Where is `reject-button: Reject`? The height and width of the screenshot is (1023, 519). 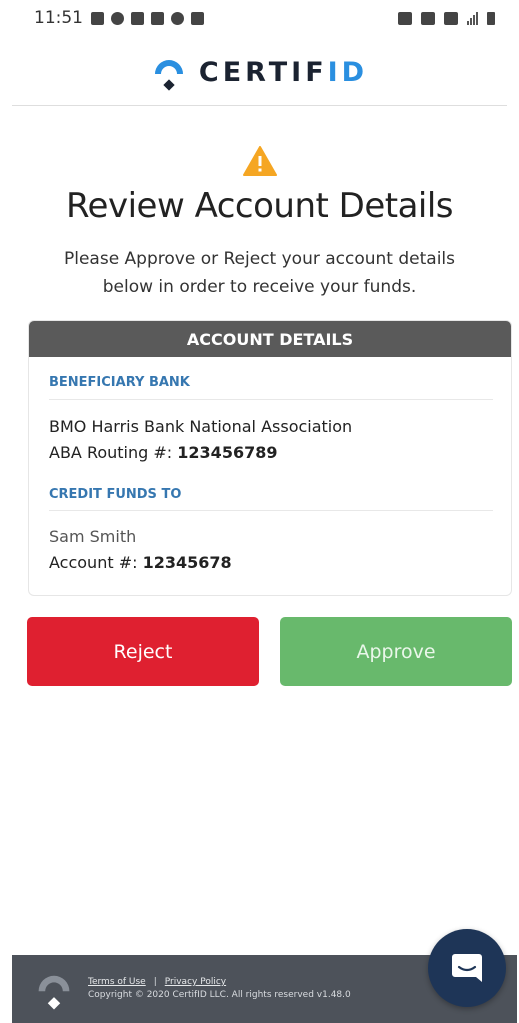 reject-button: Reject is located at coordinates (143, 651).